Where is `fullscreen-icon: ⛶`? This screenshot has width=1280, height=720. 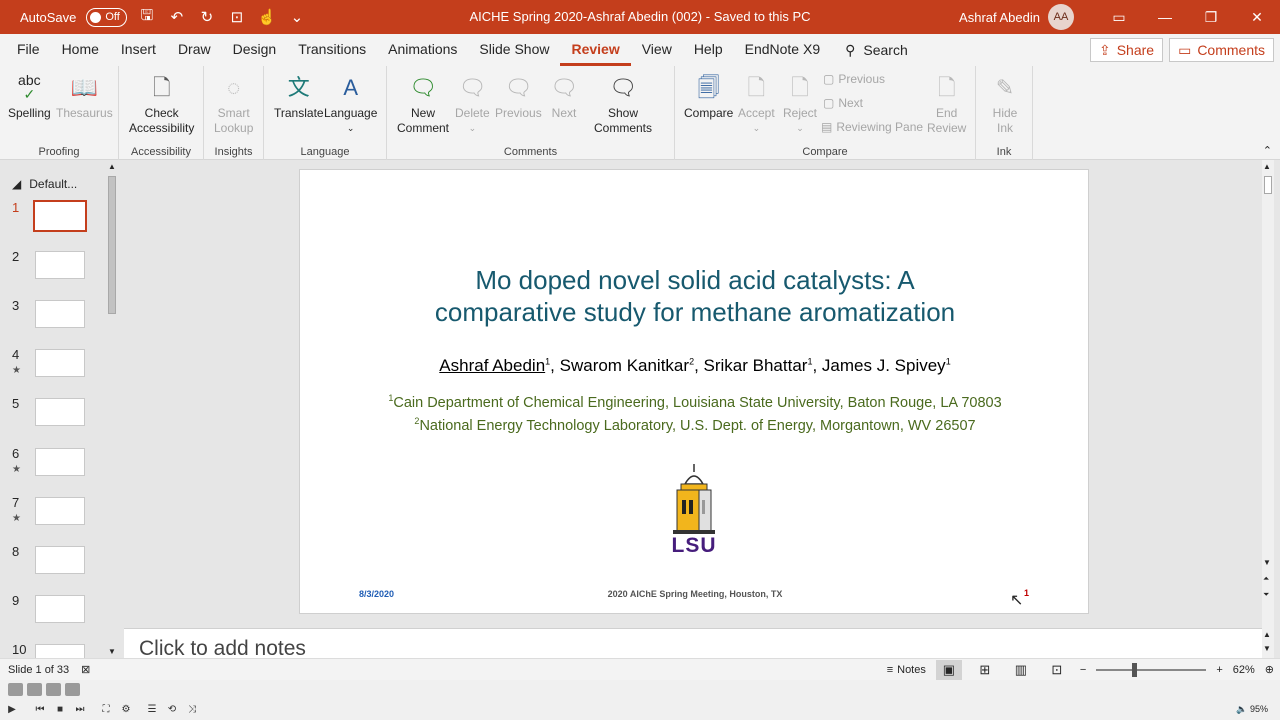
fullscreen-icon: ⛶ is located at coordinates (106, 709).